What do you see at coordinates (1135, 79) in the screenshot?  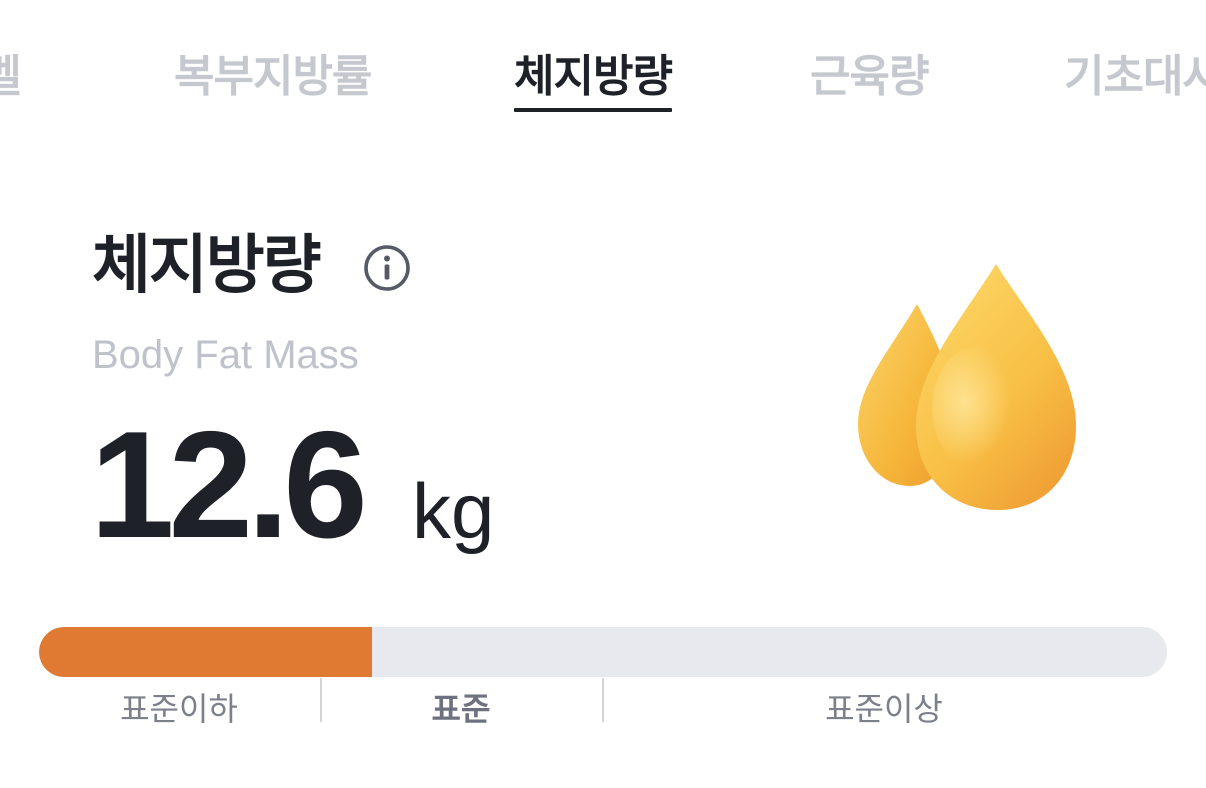 I see `tab-basal-metabolism: 기초대사` at bounding box center [1135, 79].